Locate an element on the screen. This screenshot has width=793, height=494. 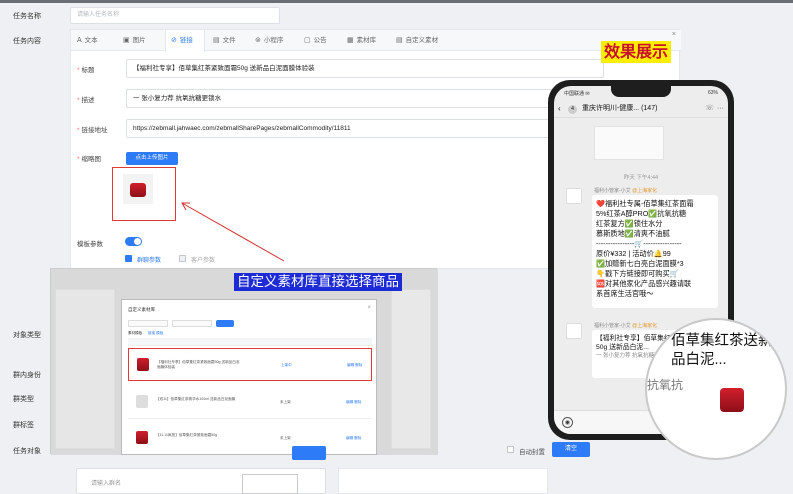
sender-name: 福利小管家-小艾 is located at coordinates (612, 191).